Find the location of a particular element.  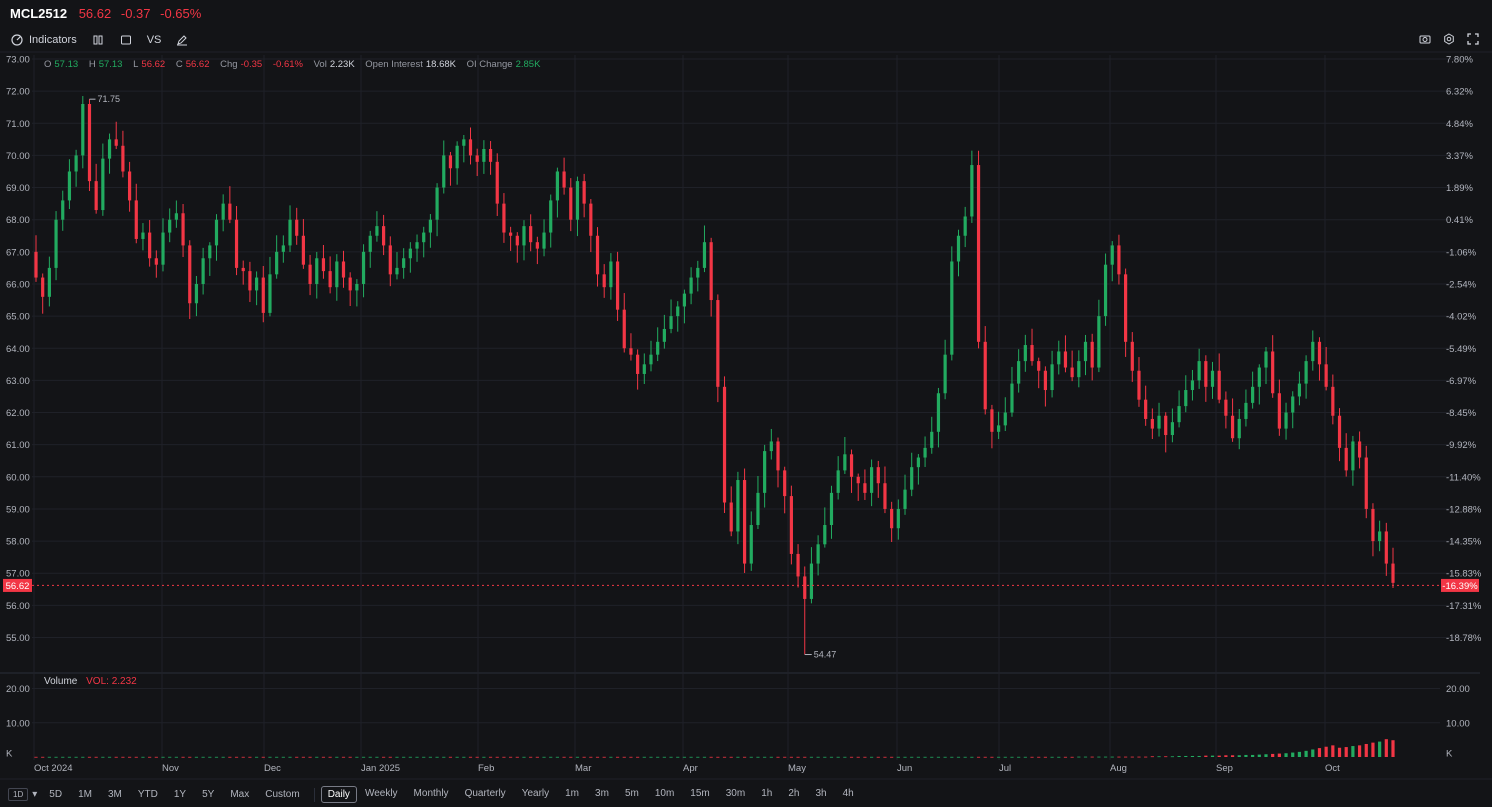

draw-button is located at coordinates (182, 40).